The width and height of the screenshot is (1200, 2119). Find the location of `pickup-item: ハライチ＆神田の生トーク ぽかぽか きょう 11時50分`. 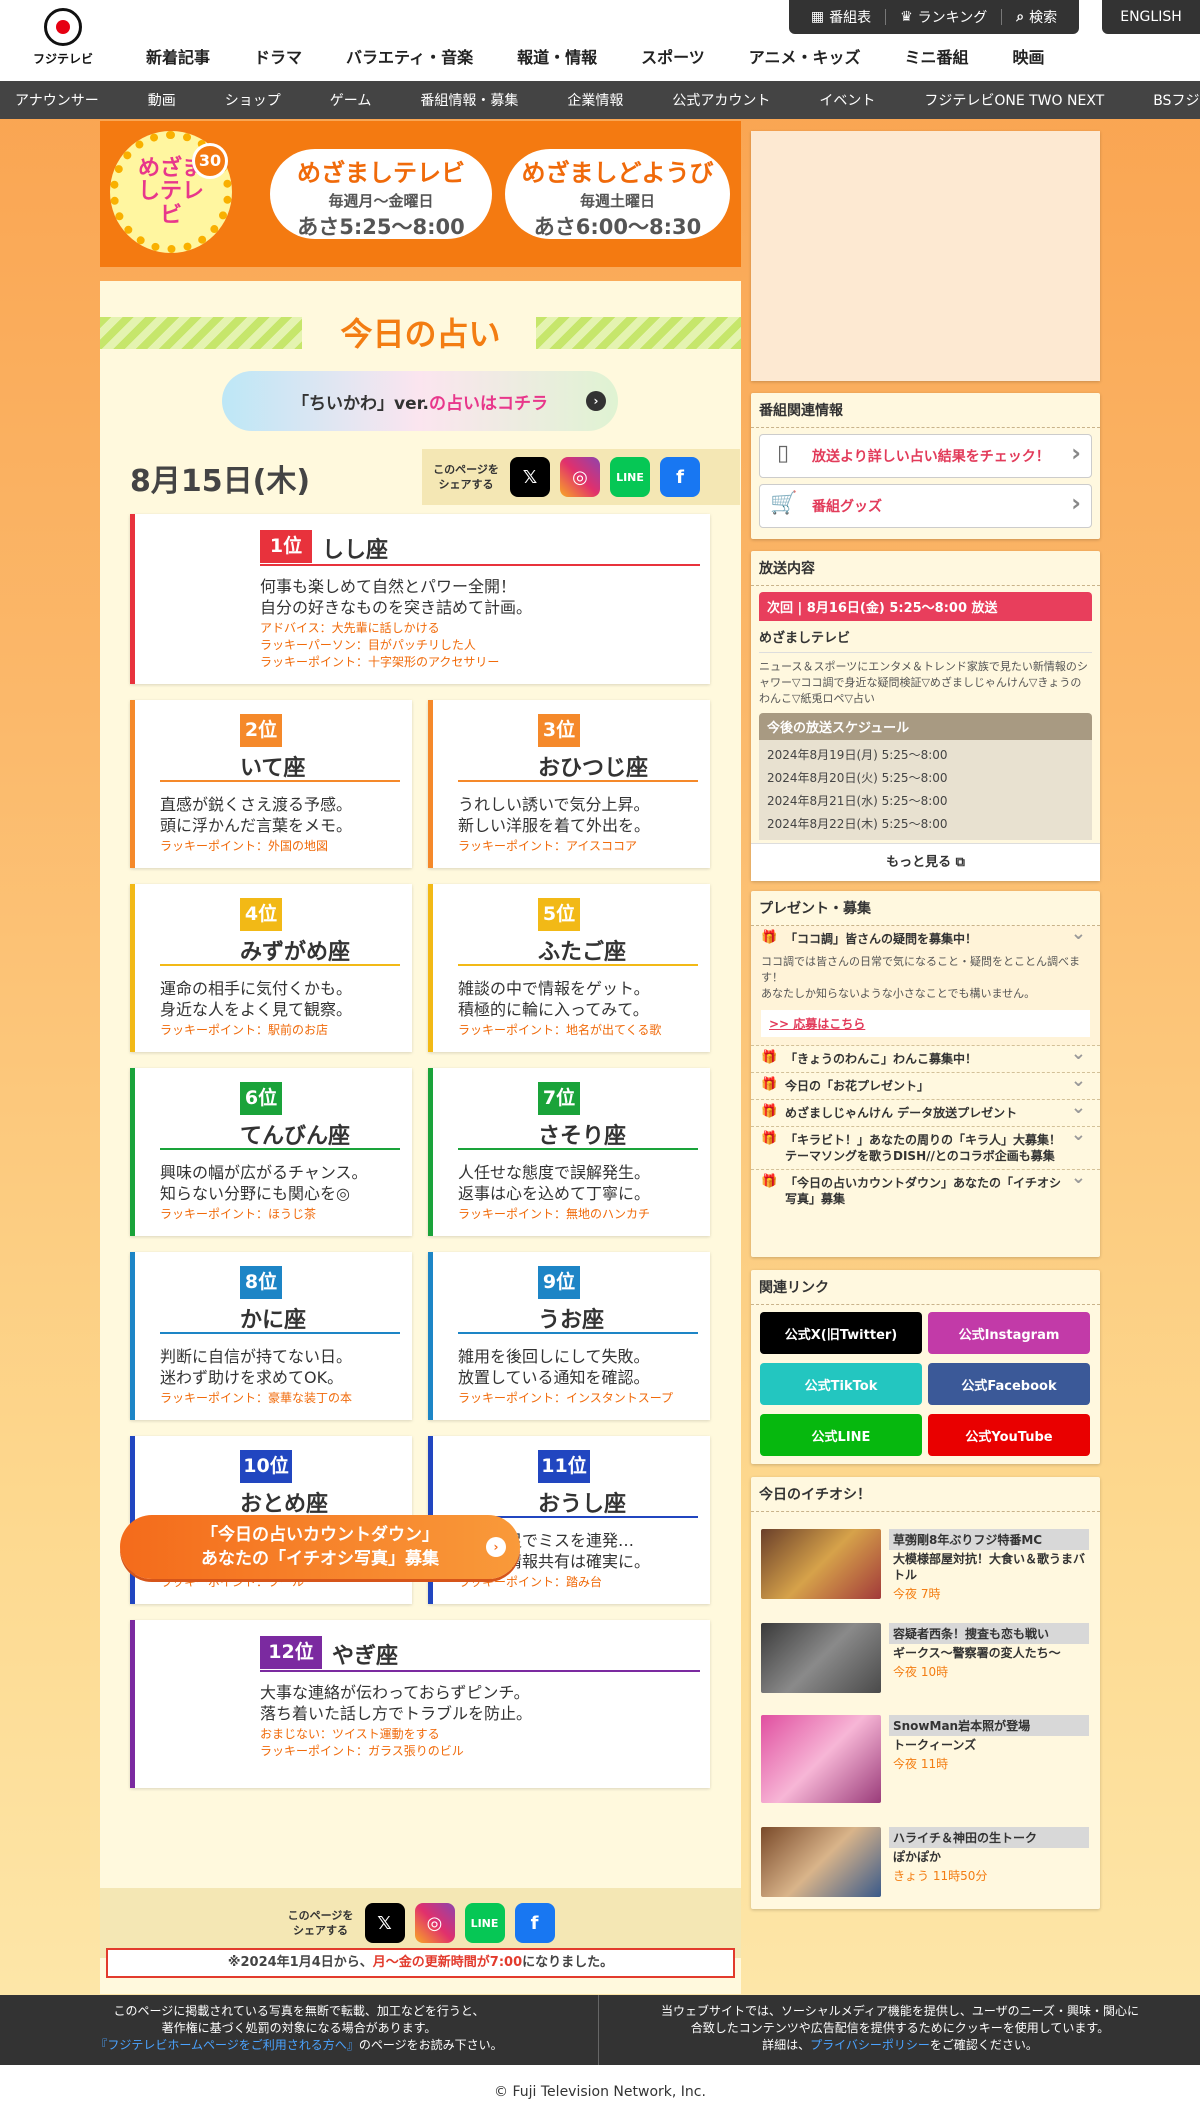

pickup-item: ハライチ＆神田の生トーク ぽかぽか きょう 11時50分 is located at coordinates (926, 1871).